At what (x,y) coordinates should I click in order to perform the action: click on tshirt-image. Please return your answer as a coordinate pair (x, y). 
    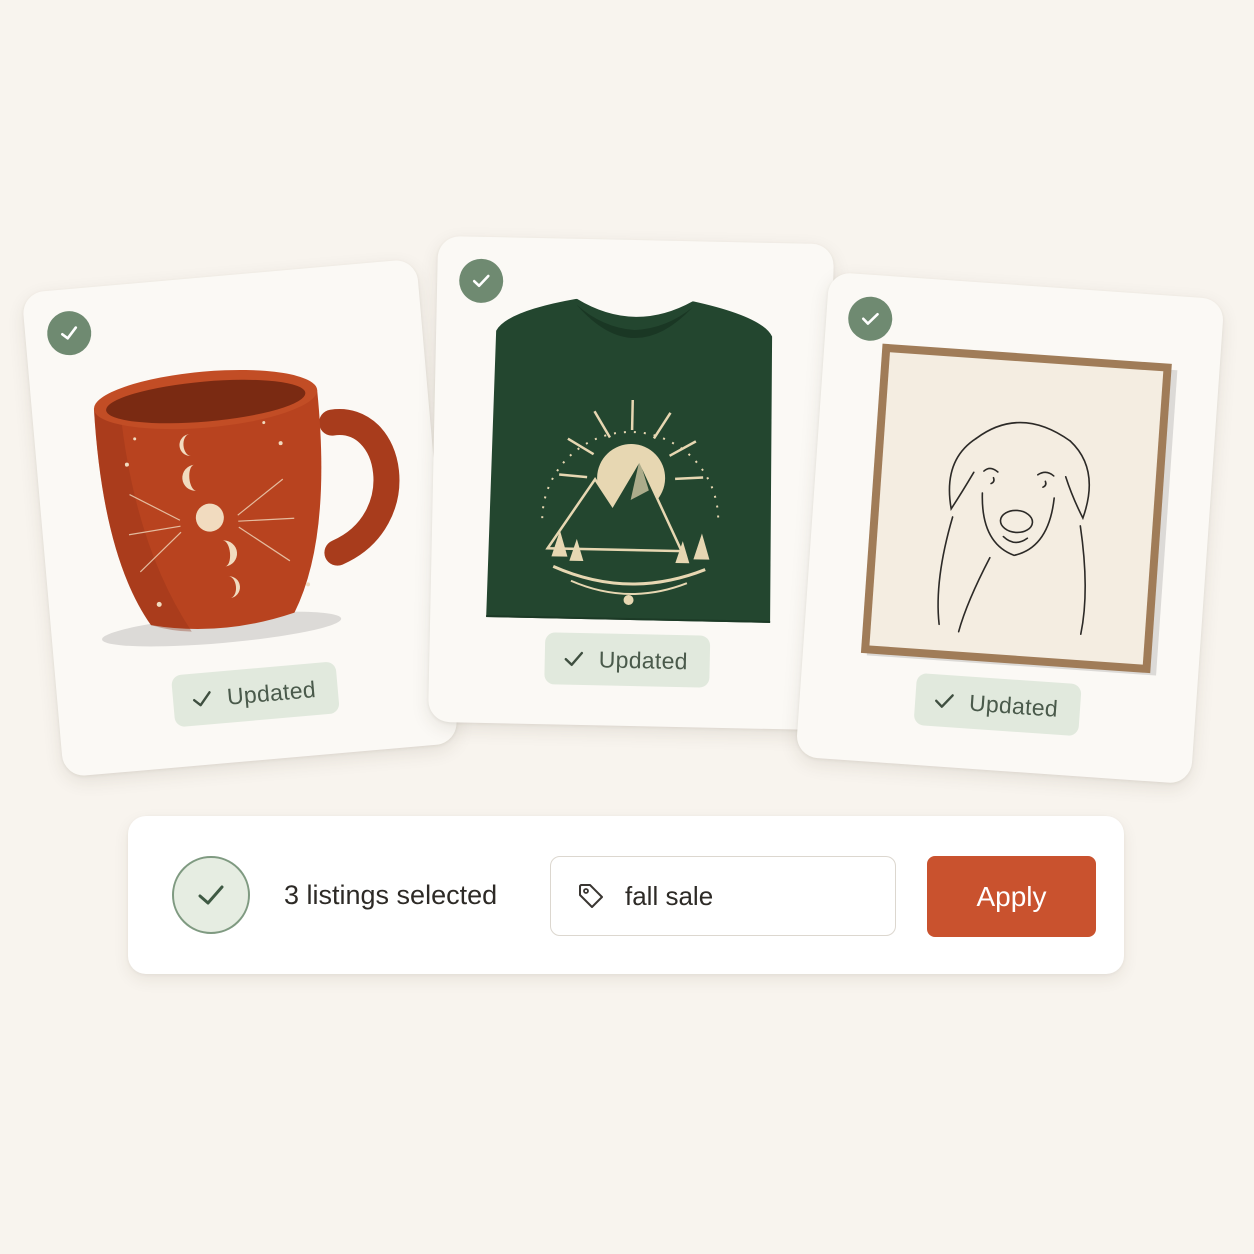
    Looking at the image, I should click on (629, 461).